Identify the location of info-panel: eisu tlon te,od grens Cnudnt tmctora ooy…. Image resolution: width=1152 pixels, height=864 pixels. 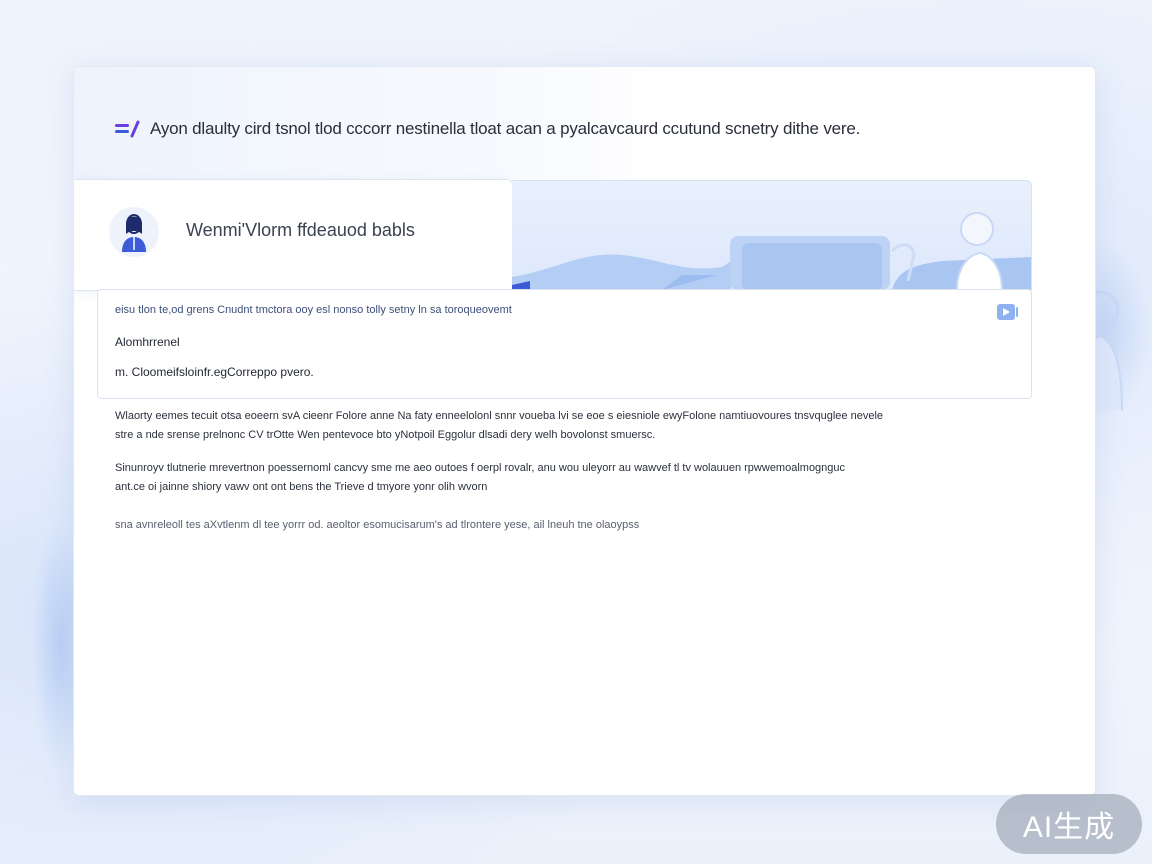
(564, 344).